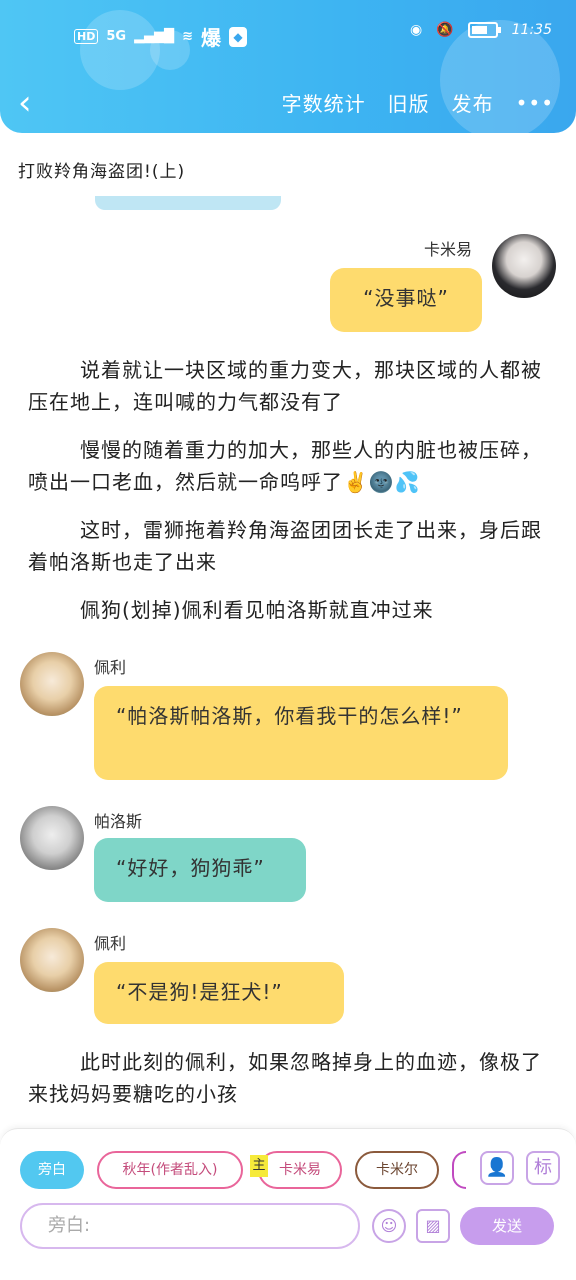  I want to click on narration-paragraph: 佩狗(划掉)佩利看见帕洛斯就直冲过来, so click(257, 610).